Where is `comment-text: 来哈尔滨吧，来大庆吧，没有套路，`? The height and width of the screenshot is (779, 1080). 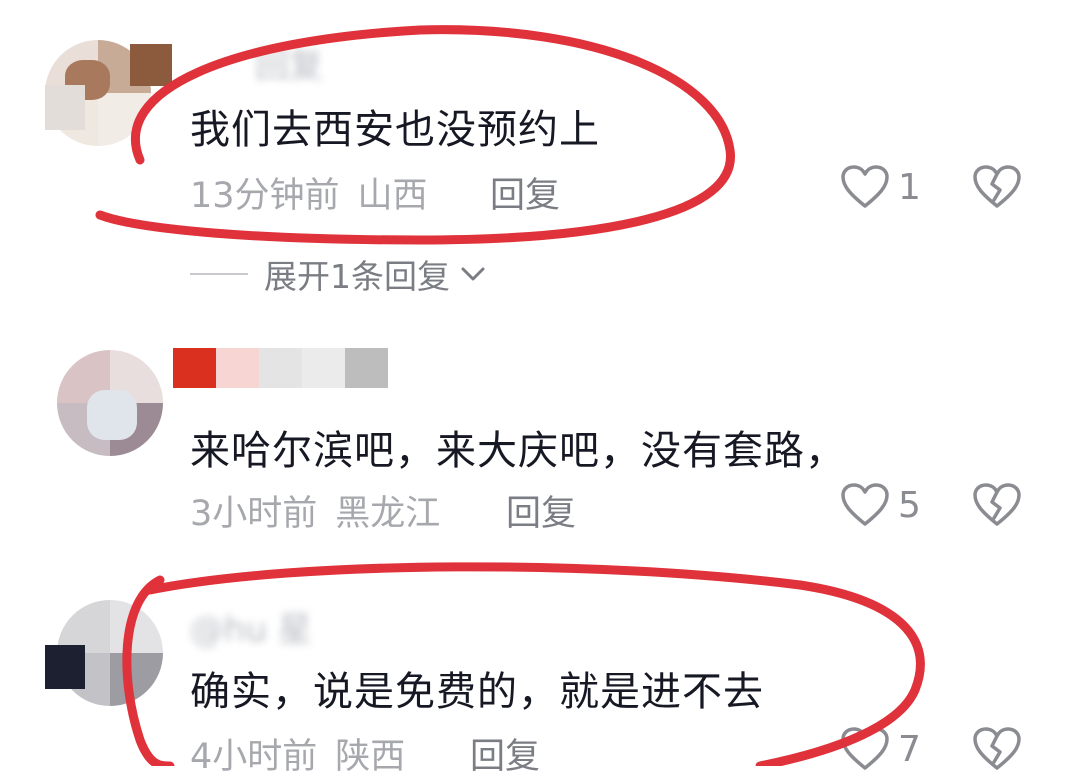
comment-text: 来哈尔滨吧，来大庆吧，没有套路， is located at coordinates (518, 451).